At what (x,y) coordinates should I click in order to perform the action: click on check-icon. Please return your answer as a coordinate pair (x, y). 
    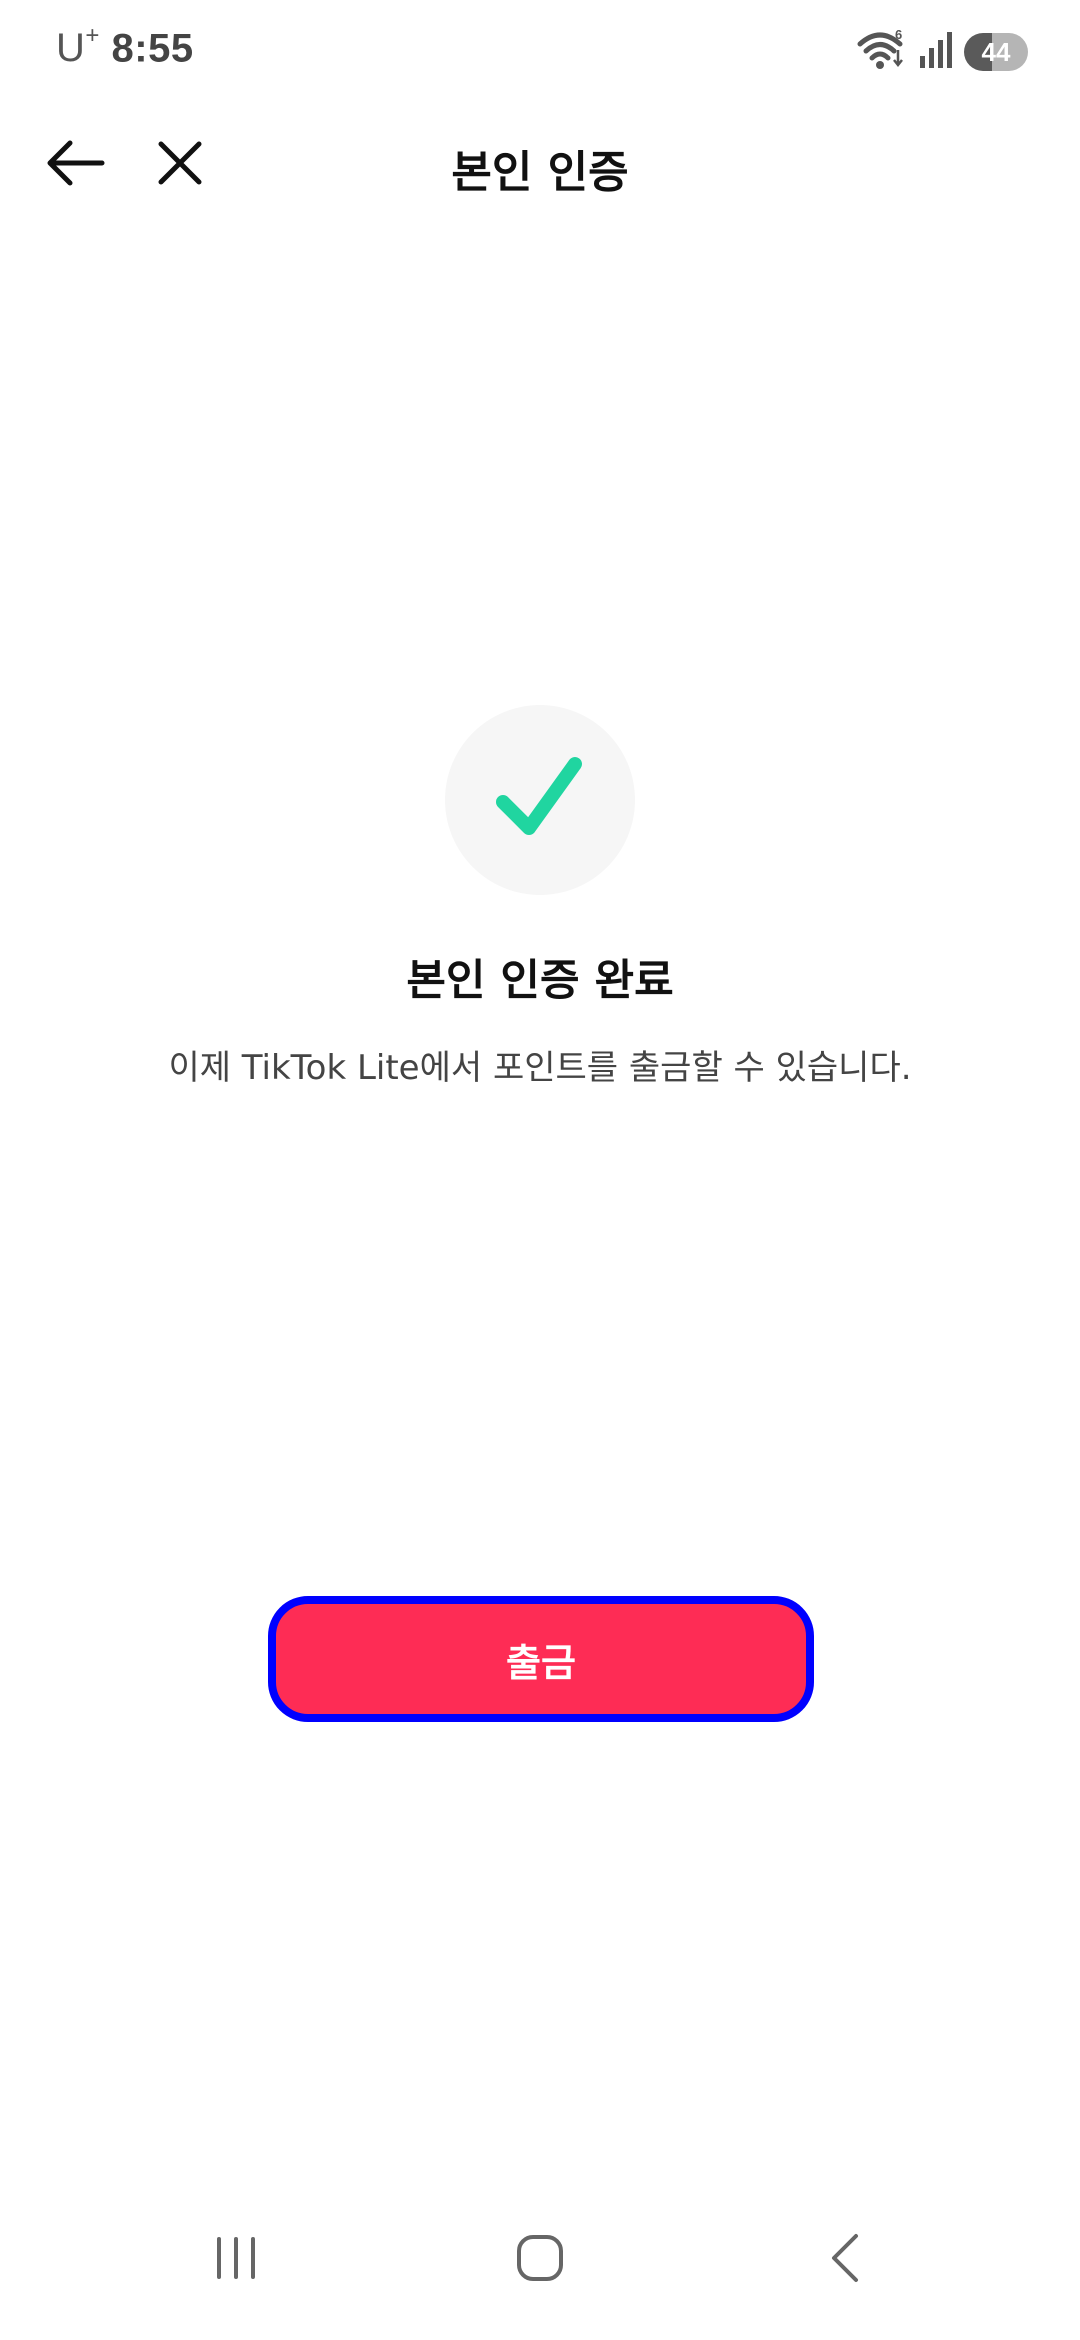
    Looking at the image, I should click on (540, 800).